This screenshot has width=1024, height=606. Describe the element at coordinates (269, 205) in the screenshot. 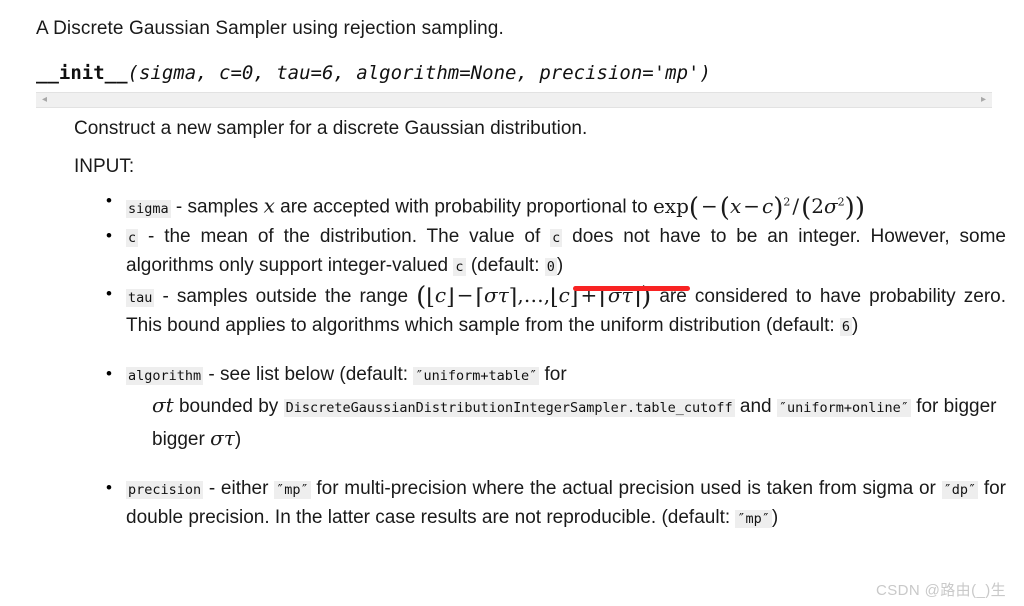

I see `math-variable-x: x` at that location.